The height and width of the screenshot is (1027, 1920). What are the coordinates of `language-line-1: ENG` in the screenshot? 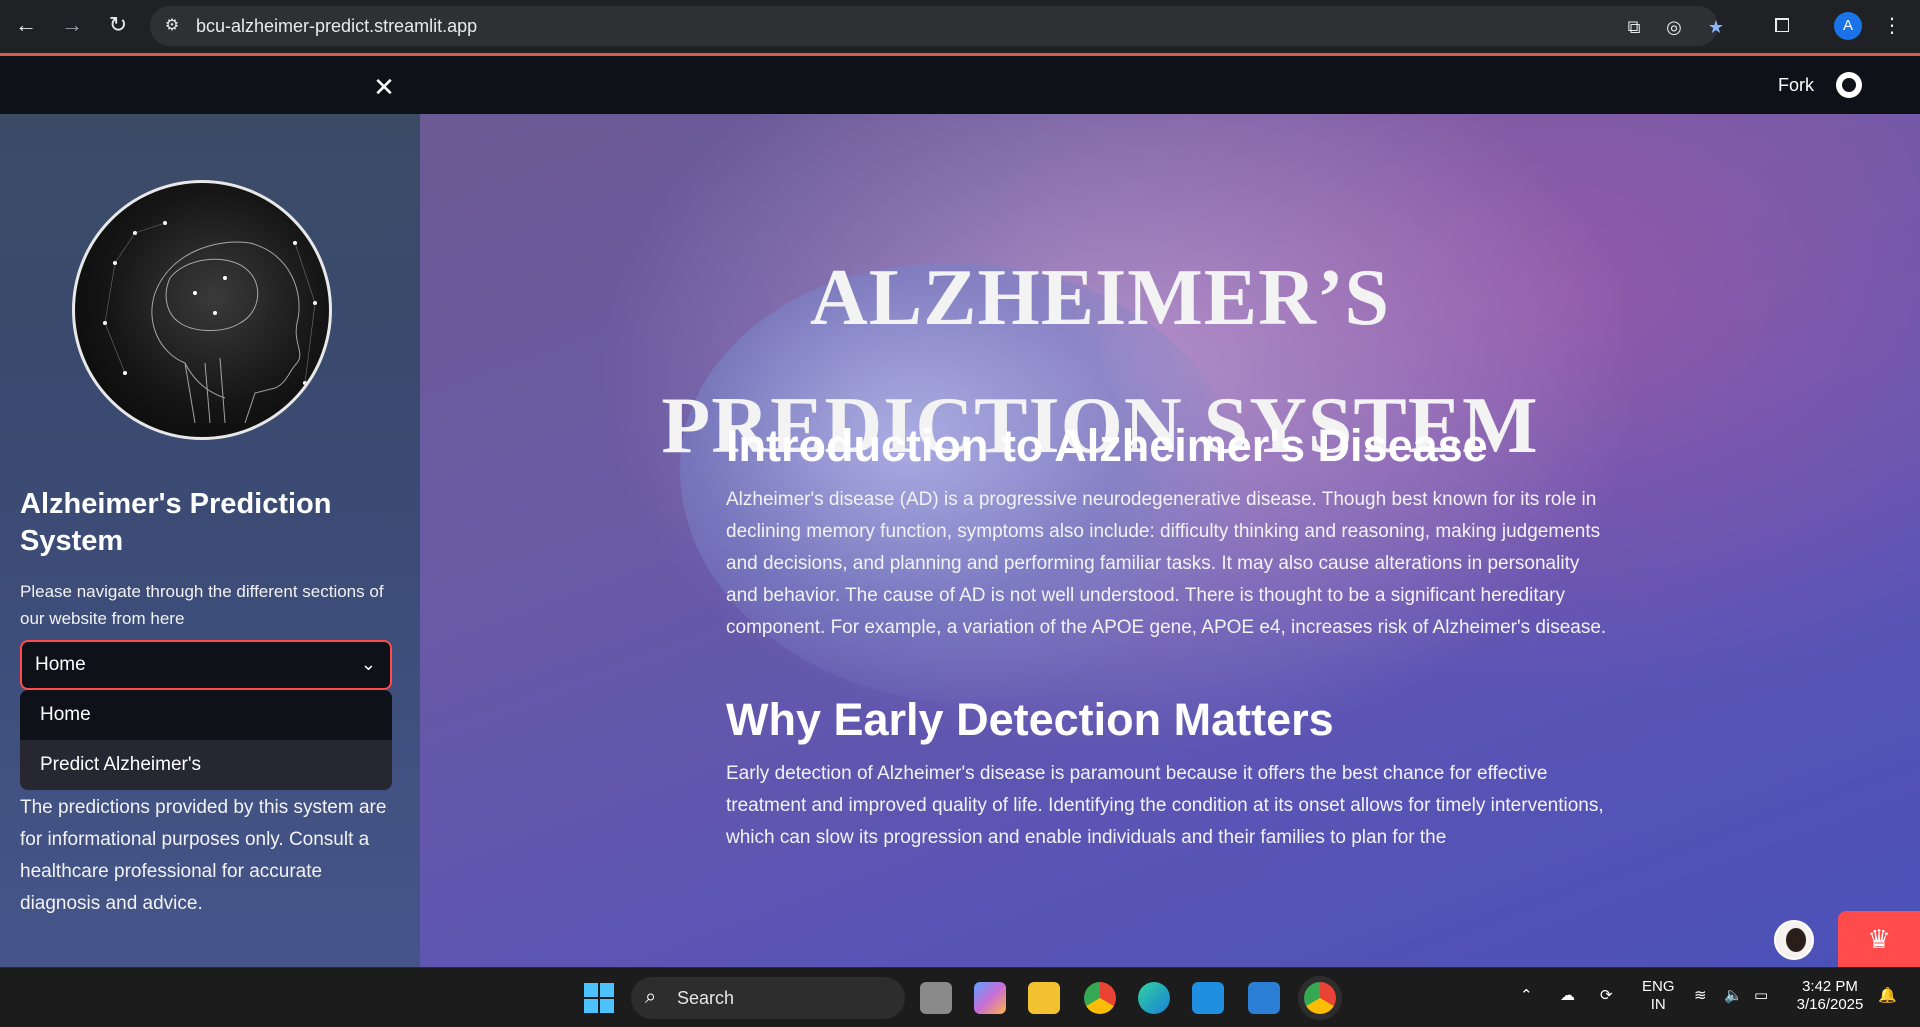 It's located at (1658, 986).